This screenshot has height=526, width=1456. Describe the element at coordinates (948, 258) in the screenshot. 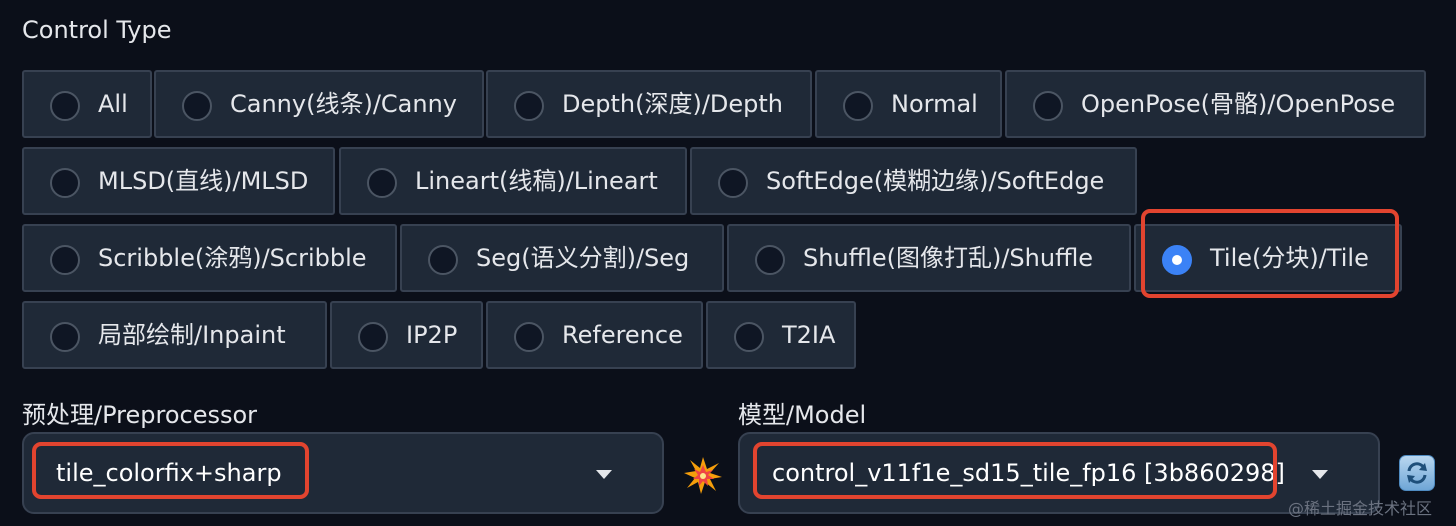

I see `option-label: Shuffle(图像打乱)/Shuffle` at that location.